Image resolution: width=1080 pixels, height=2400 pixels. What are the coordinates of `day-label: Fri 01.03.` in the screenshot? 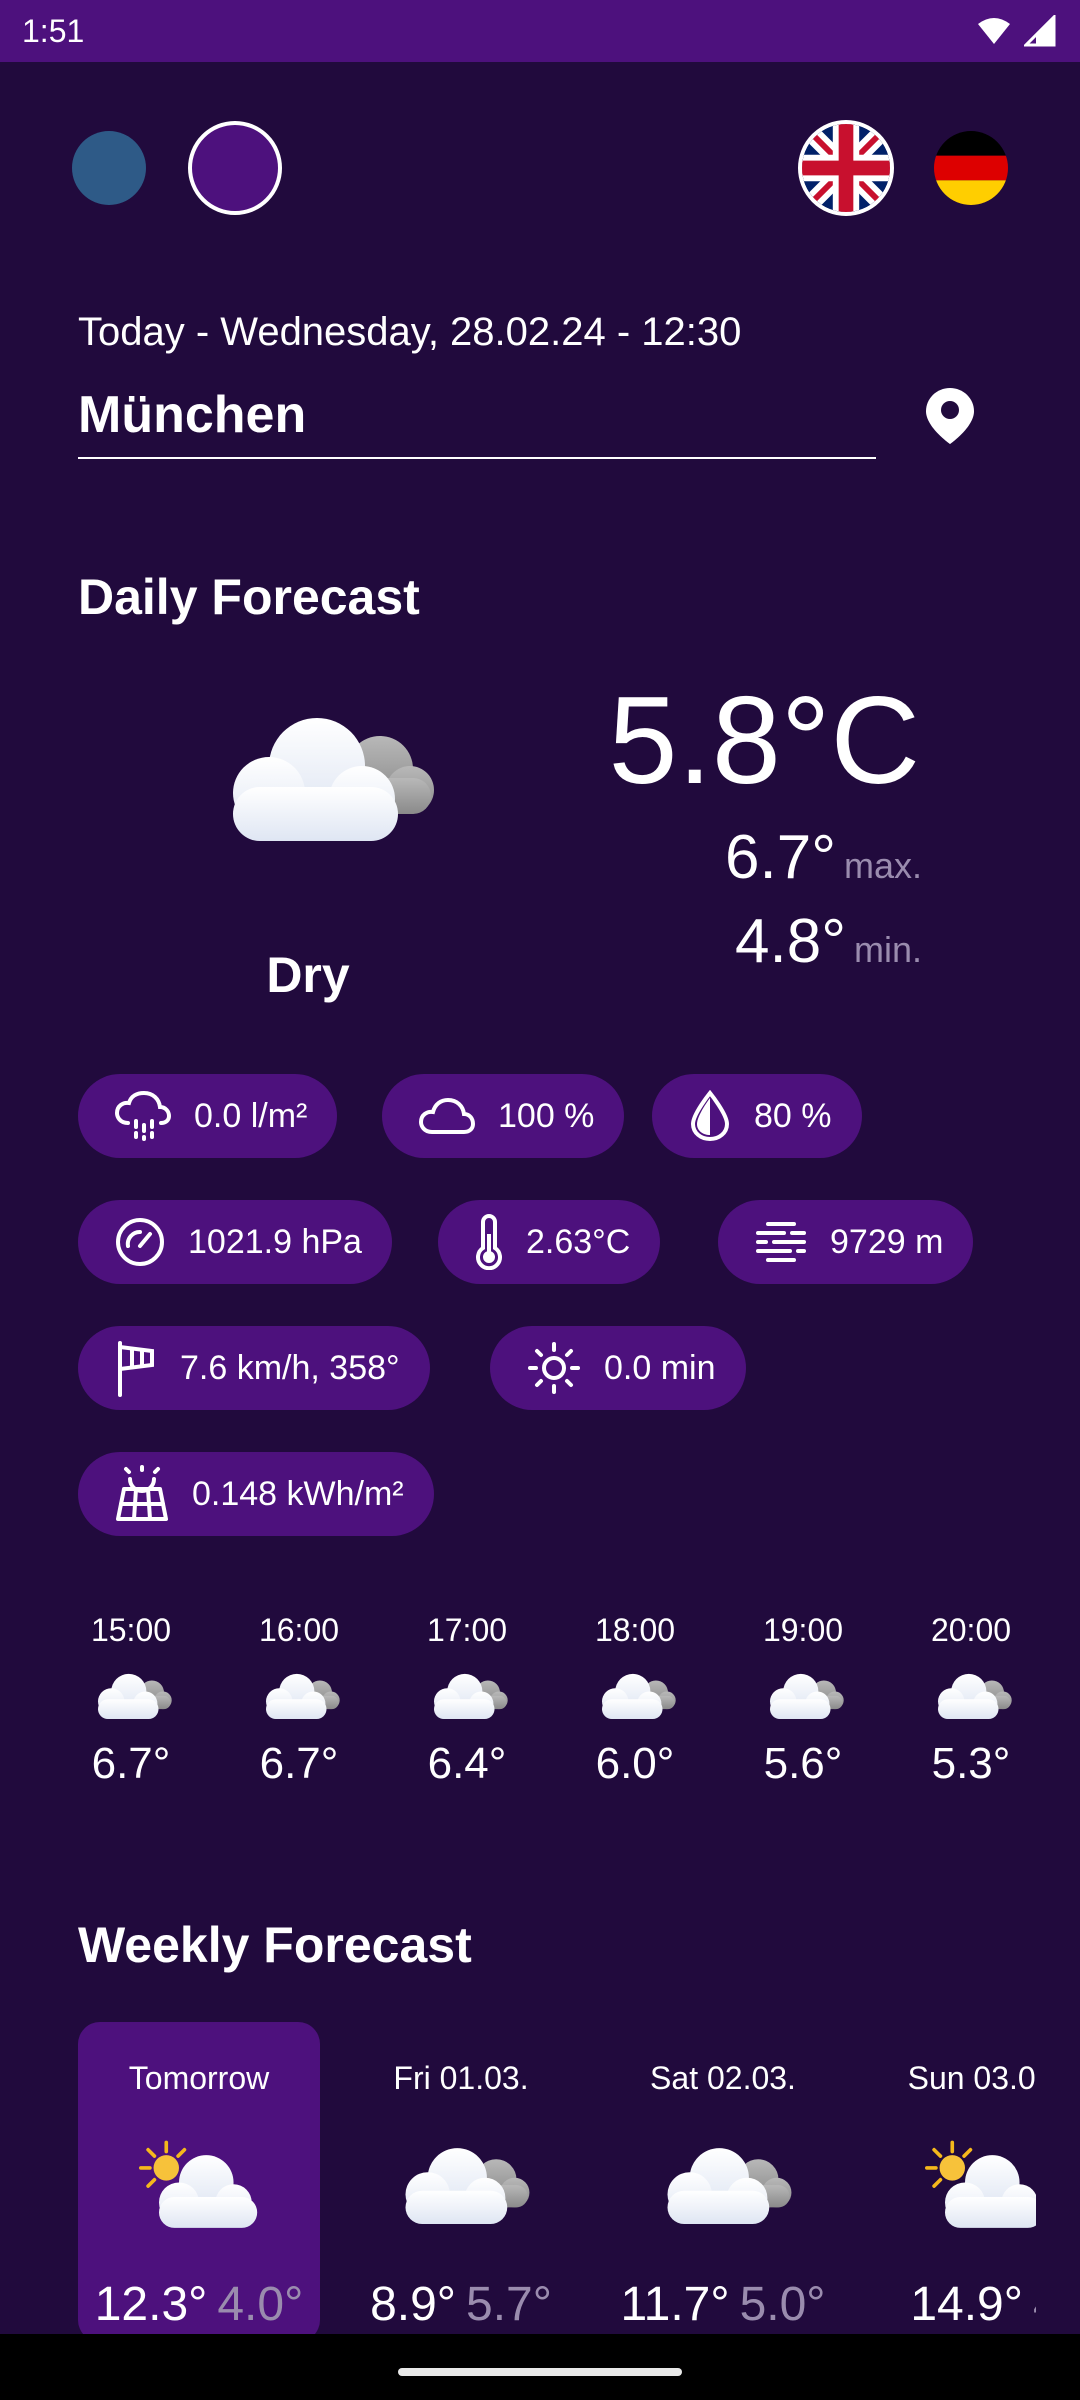 It's located at (461, 2078).